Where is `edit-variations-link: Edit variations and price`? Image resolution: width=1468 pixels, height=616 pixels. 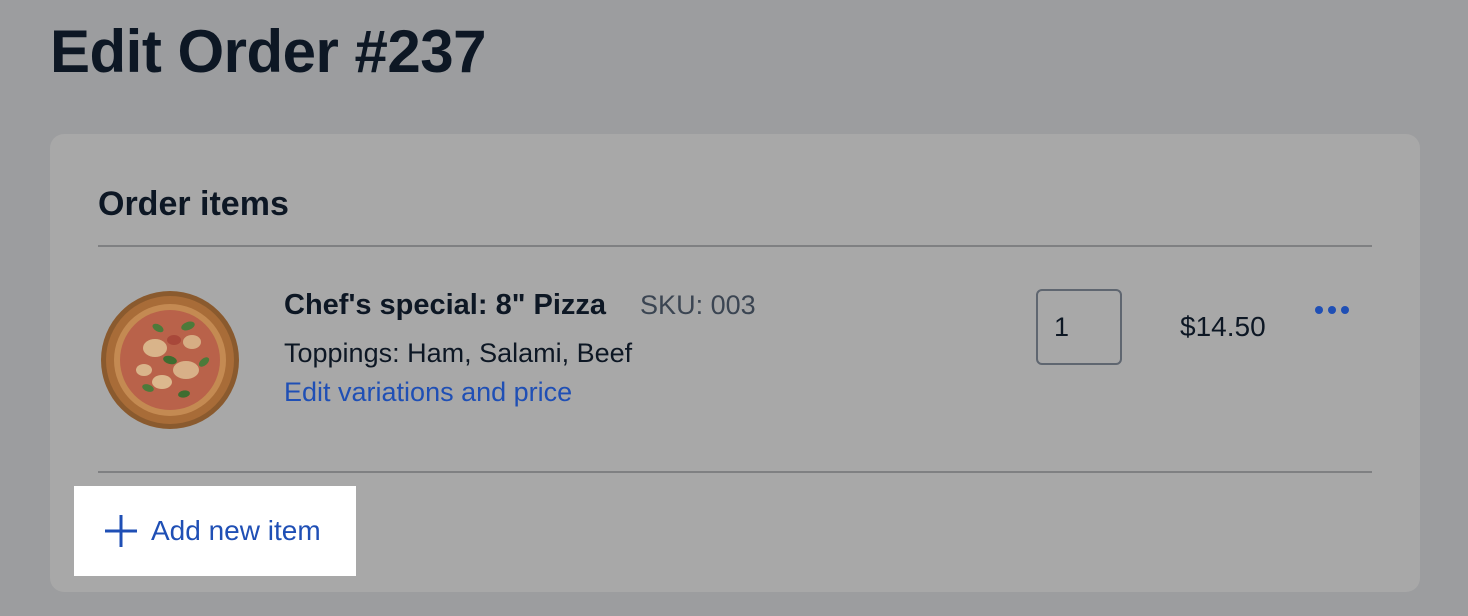 edit-variations-link: Edit variations and price is located at coordinates (428, 392).